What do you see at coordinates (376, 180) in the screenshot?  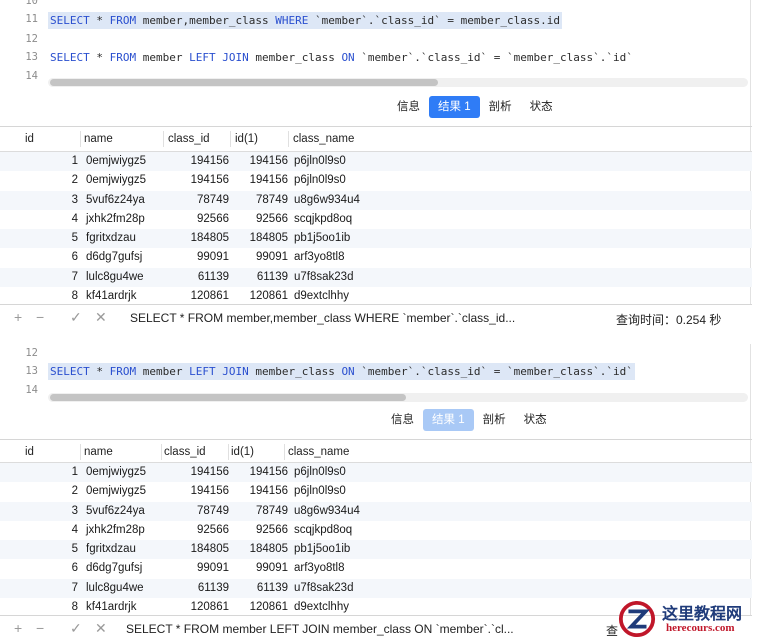 I see `table-row: 2 0emjwiygz5 194156 194156 p6jln0l9s0` at bounding box center [376, 180].